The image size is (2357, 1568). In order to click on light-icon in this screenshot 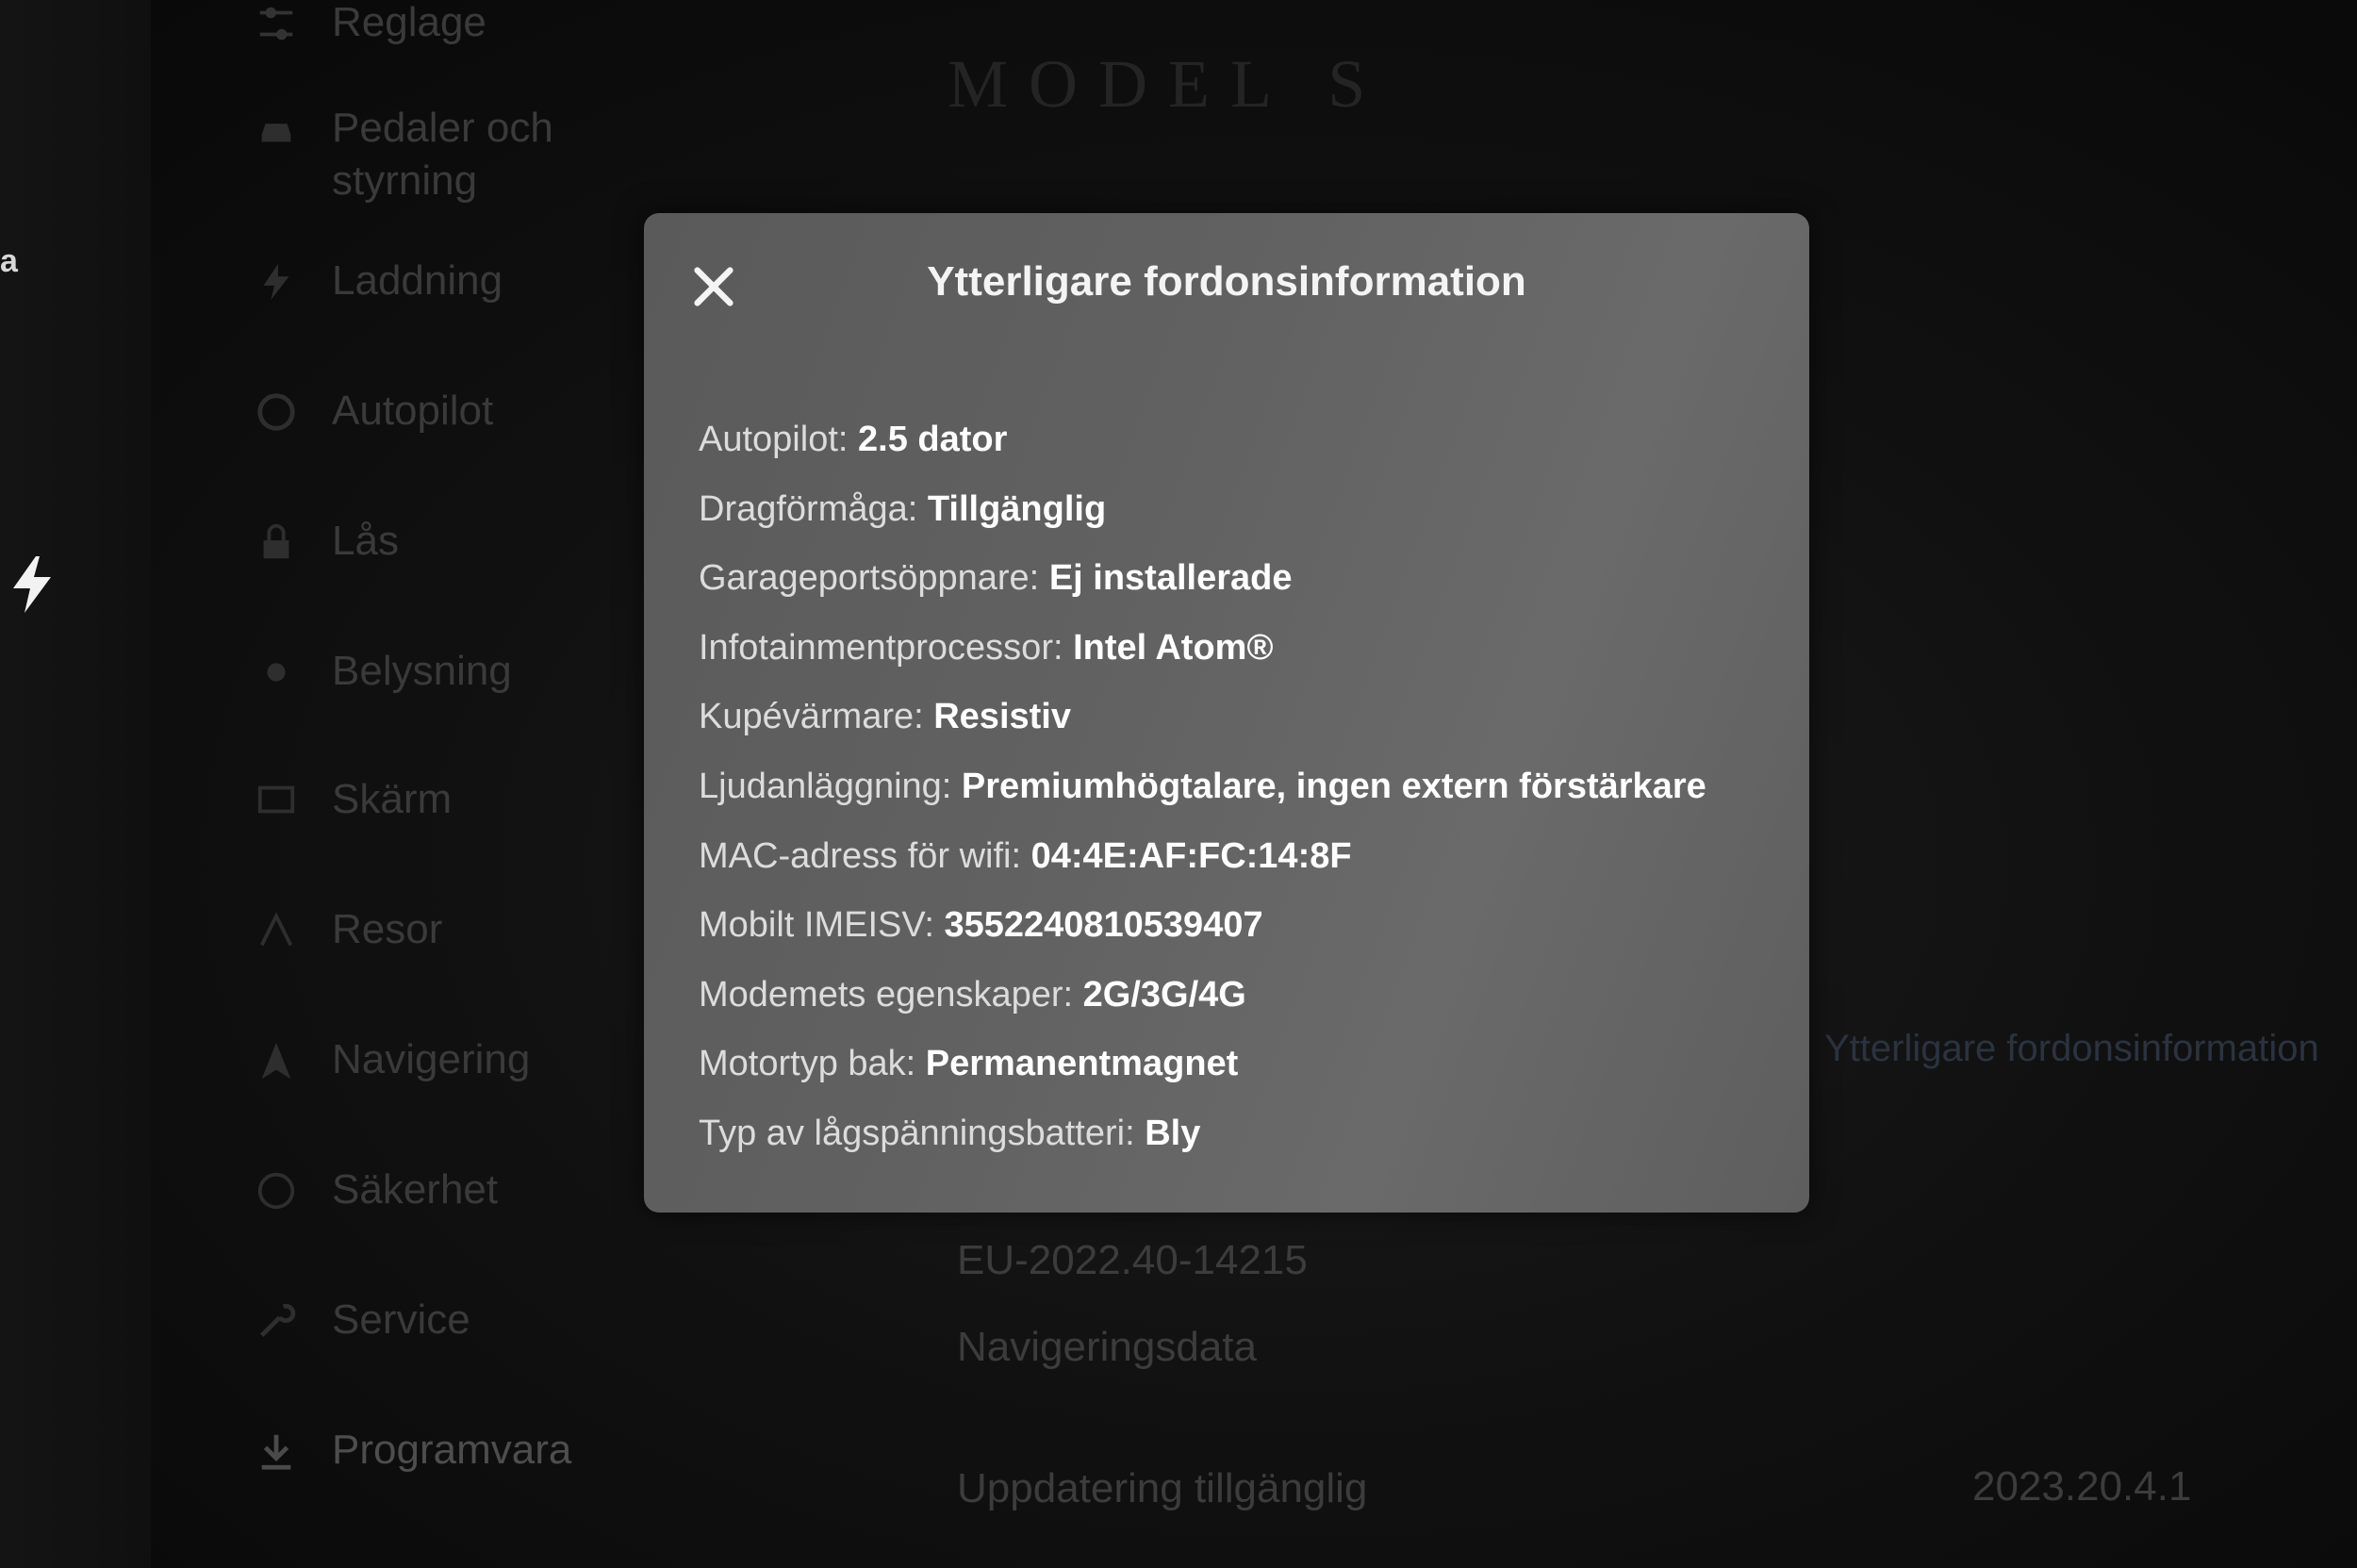, I will do `click(276, 672)`.